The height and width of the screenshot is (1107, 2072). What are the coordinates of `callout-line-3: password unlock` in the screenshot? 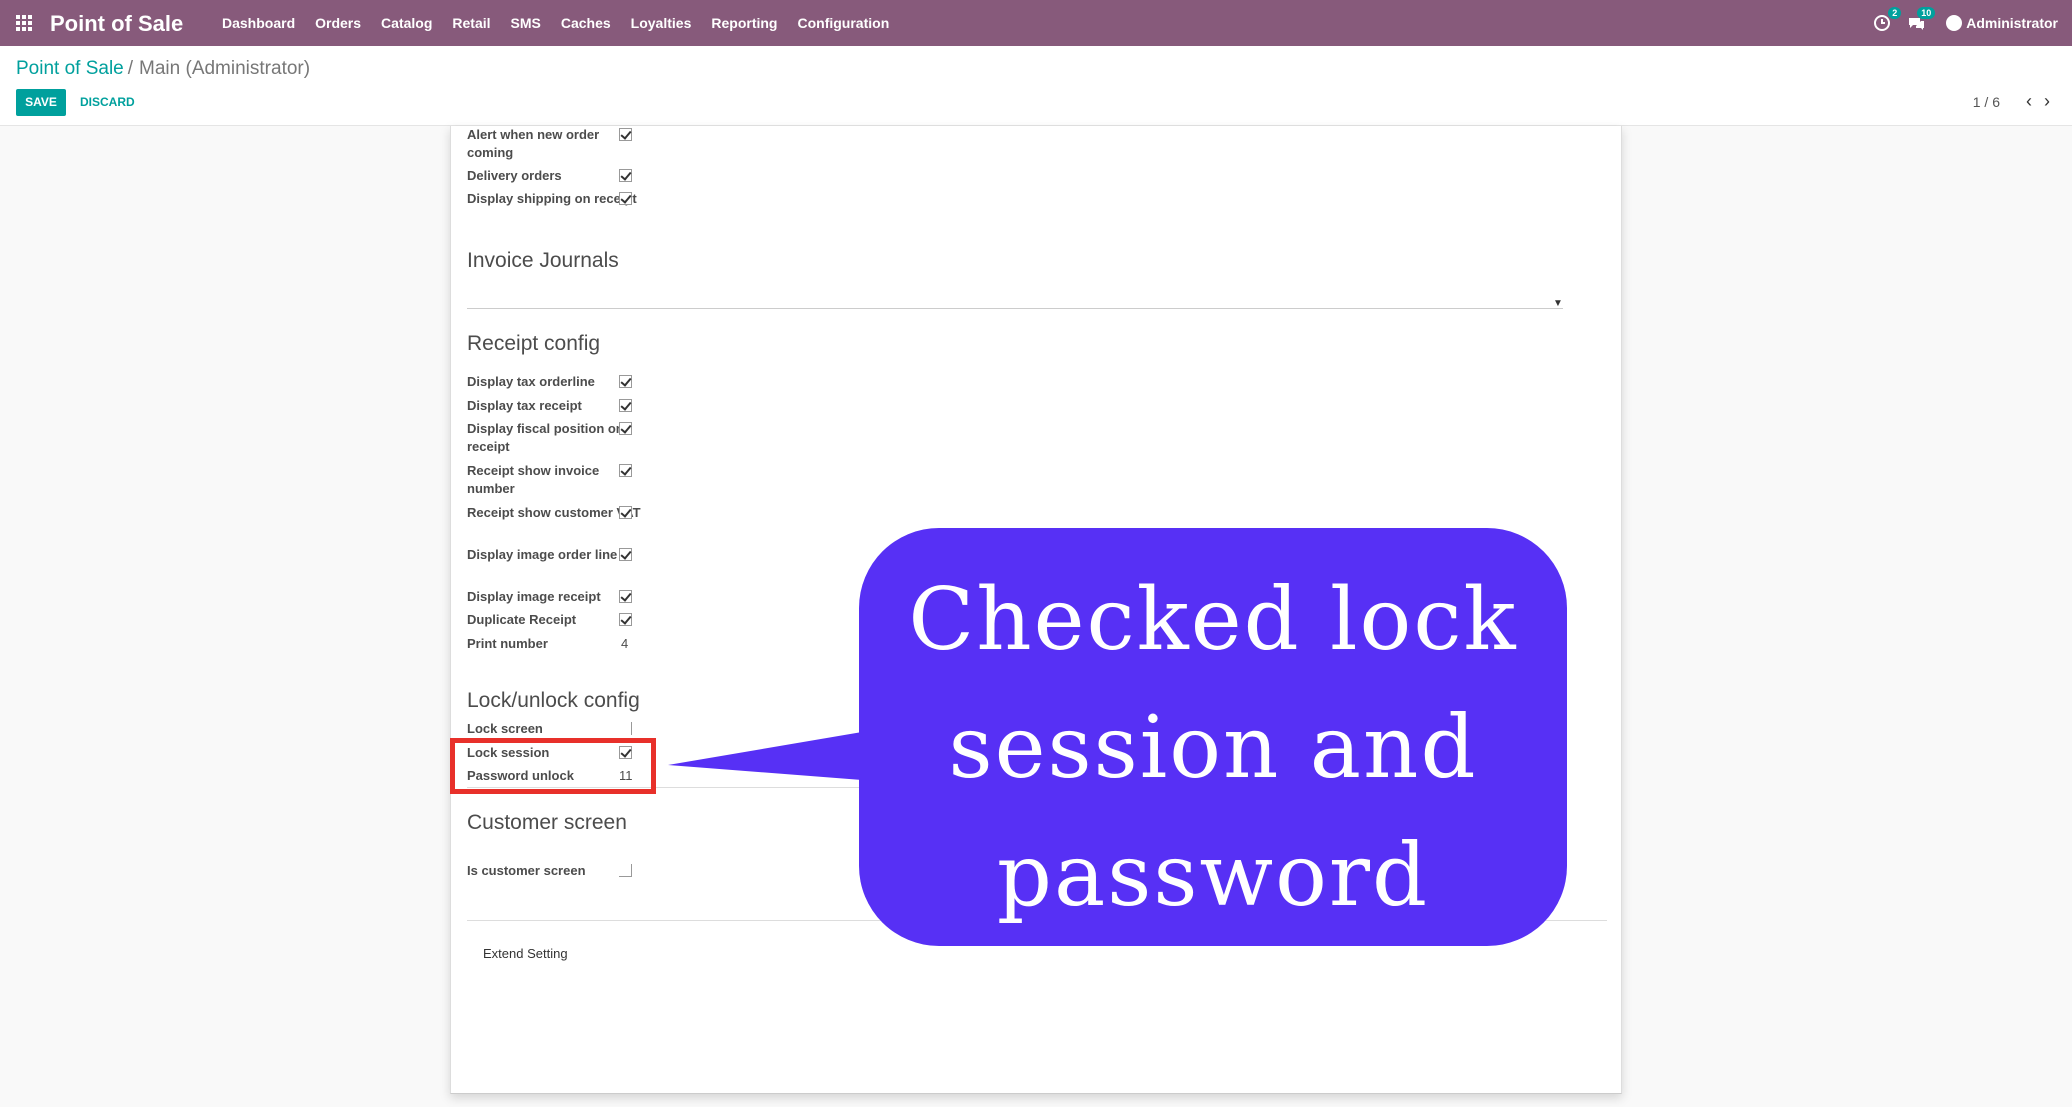 It's located at (1213, 940).